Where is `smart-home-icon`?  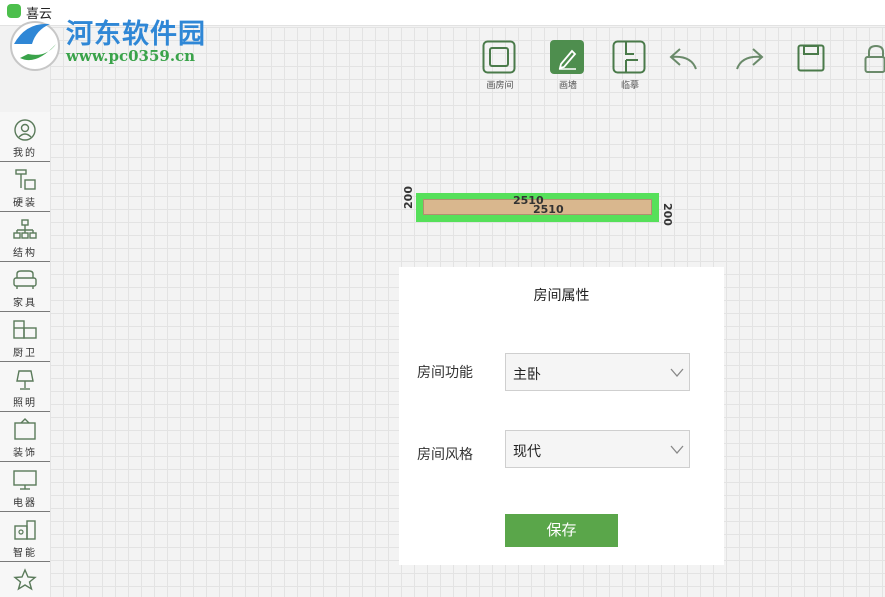
smart-home-icon is located at coordinates (25, 530).